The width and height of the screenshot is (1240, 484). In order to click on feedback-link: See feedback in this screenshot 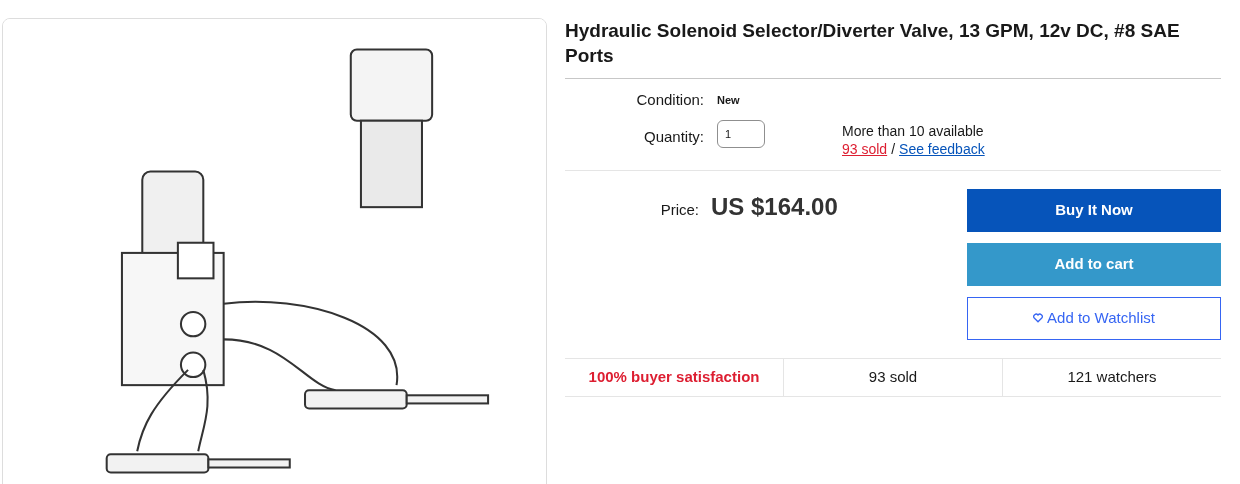, I will do `click(942, 148)`.